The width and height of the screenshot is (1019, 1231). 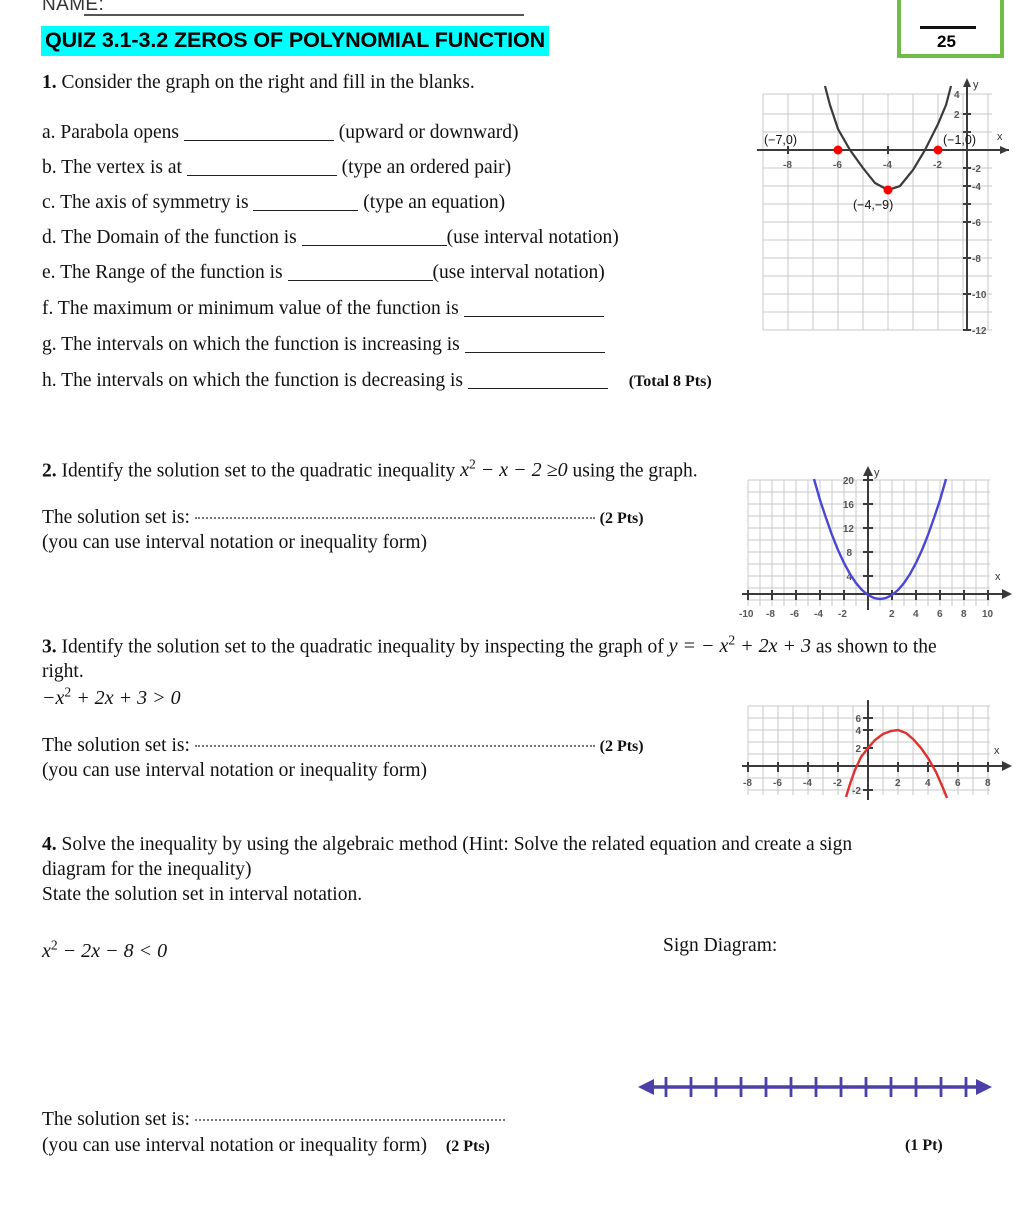 What do you see at coordinates (374, 245) in the screenshot?
I see `q1-item-d-blank` at bounding box center [374, 245].